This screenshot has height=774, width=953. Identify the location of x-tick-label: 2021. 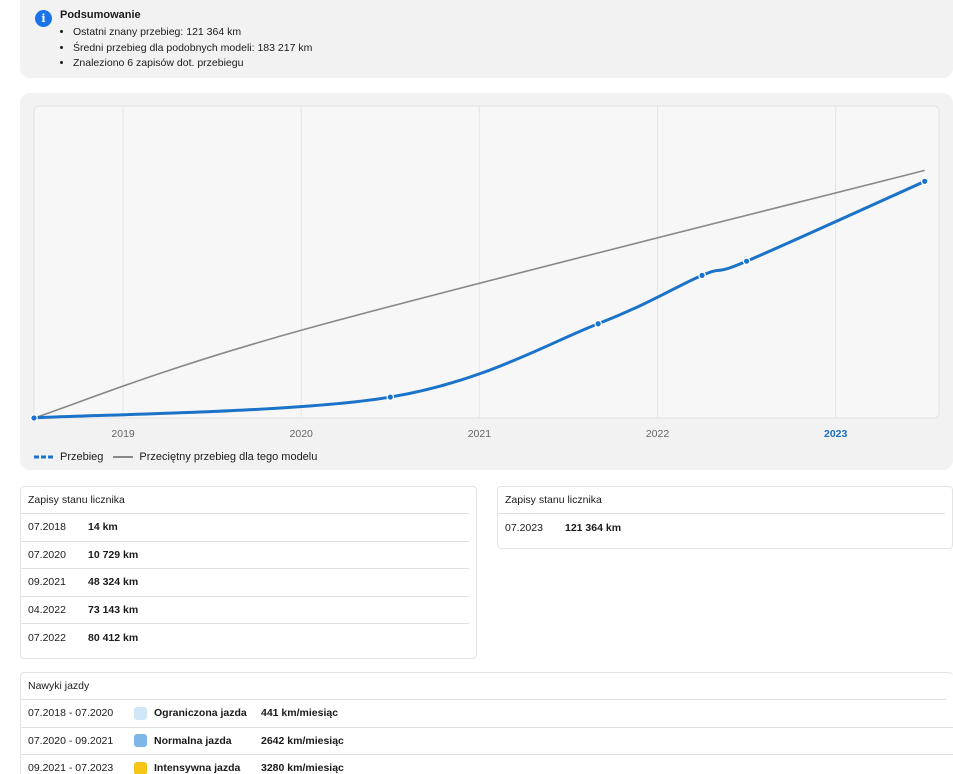
(480, 434).